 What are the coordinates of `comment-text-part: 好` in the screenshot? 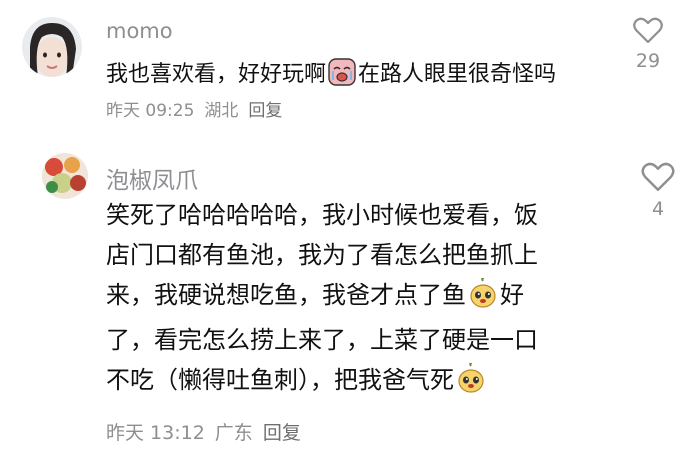 It's located at (512, 295).